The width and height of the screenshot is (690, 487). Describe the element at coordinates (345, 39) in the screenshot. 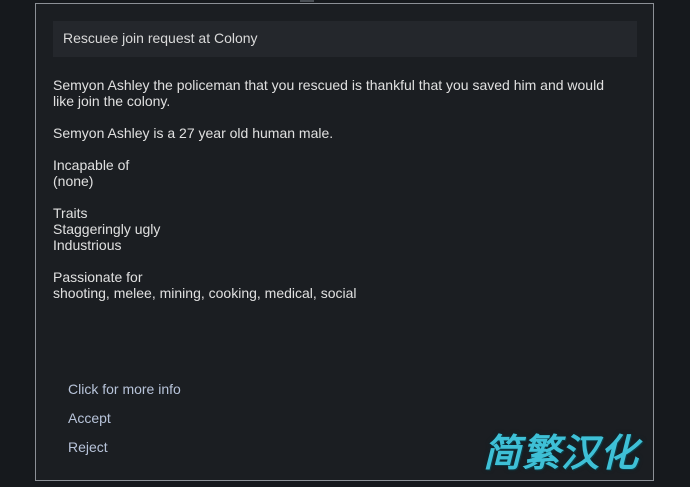

I see `dialog-title: Rescuee join request at Colony` at that location.